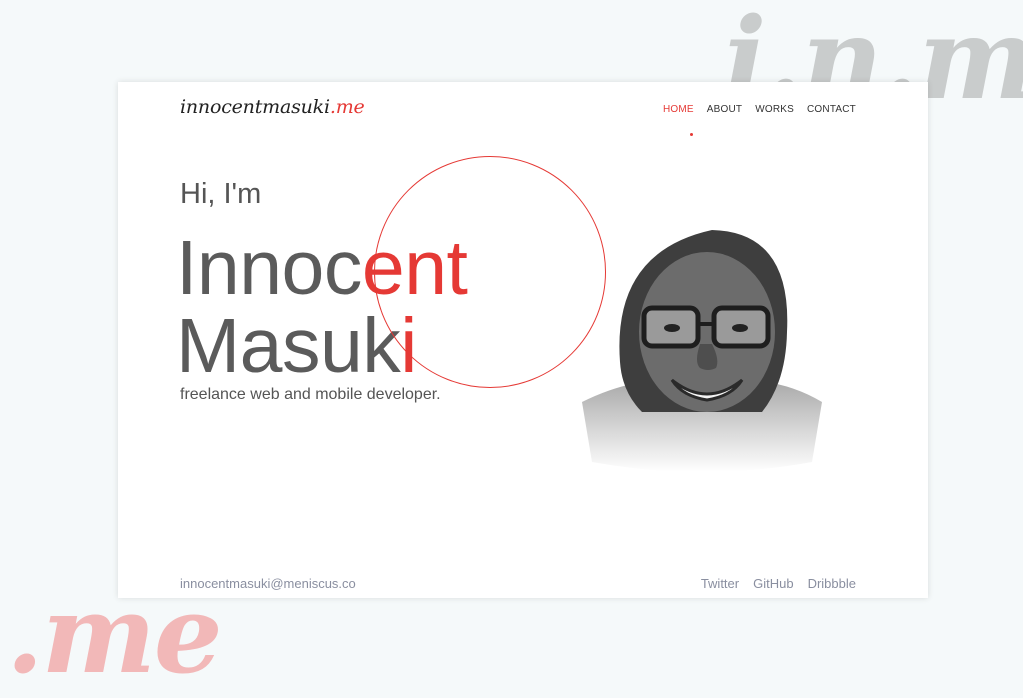 The height and width of the screenshot is (698, 1023). Describe the element at coordinates (831, 109) in the screenshot. I see `nav-contact: CONTACT` at that location.